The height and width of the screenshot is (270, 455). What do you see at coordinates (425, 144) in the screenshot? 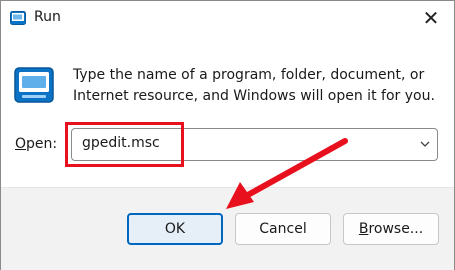
I see `chevron-down-icon` at bounding box center [425, 144].